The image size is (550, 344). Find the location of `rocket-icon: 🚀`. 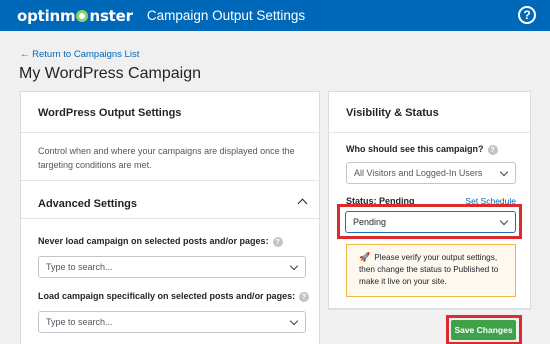

rocket-icon: 🚀 is located at coordinates (365, 257).